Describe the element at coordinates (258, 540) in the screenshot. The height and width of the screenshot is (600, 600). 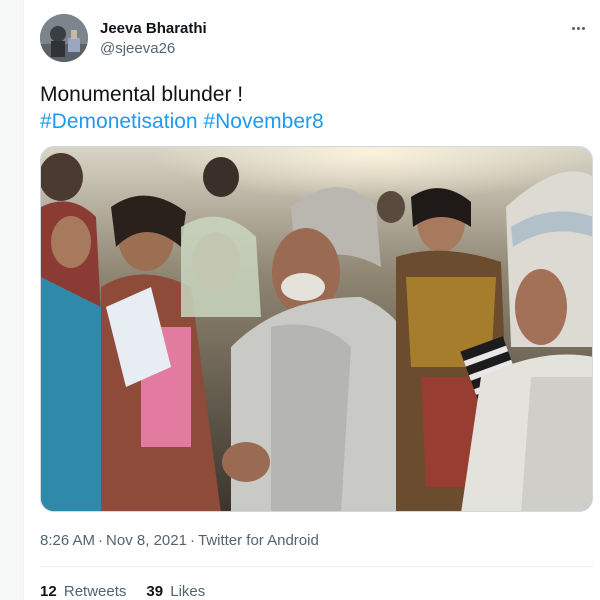
I see `tweet-source: Twitter for Android` at that location.